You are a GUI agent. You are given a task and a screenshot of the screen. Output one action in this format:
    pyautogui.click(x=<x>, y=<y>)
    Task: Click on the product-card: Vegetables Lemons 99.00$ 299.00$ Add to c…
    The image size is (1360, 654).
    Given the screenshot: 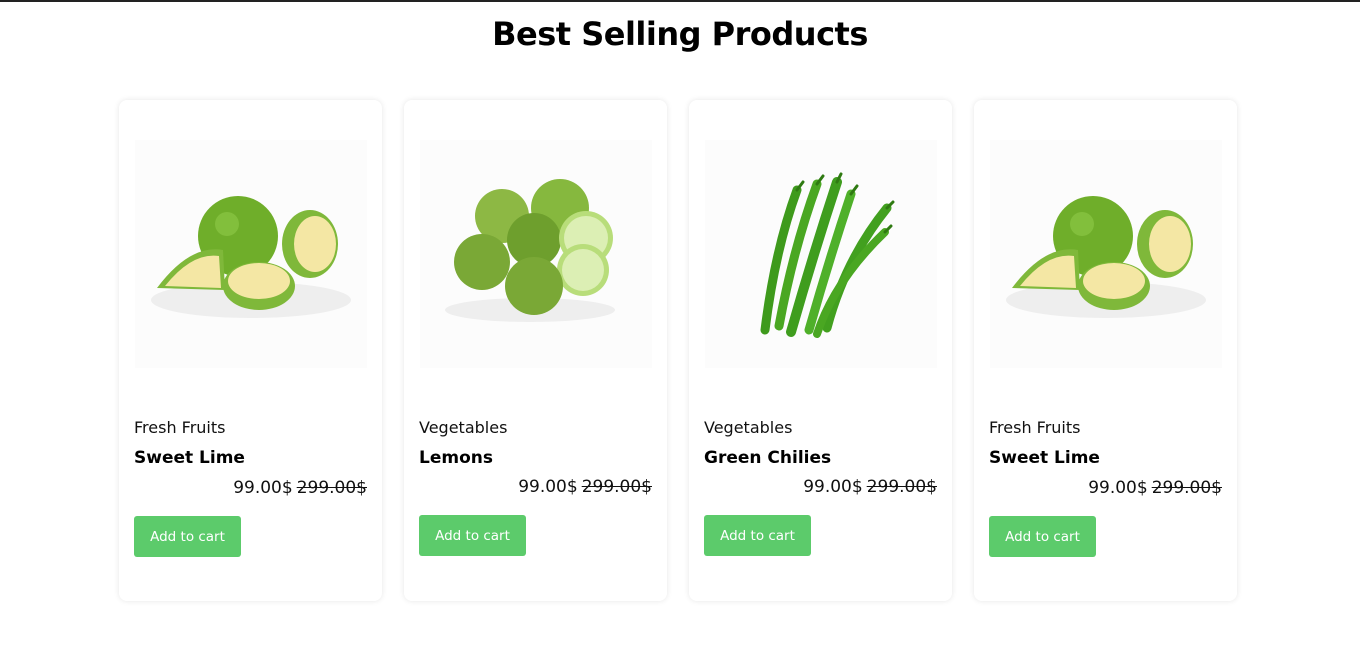 What is the action you would take?
    pyautogui.click(x=535, y=350)
    